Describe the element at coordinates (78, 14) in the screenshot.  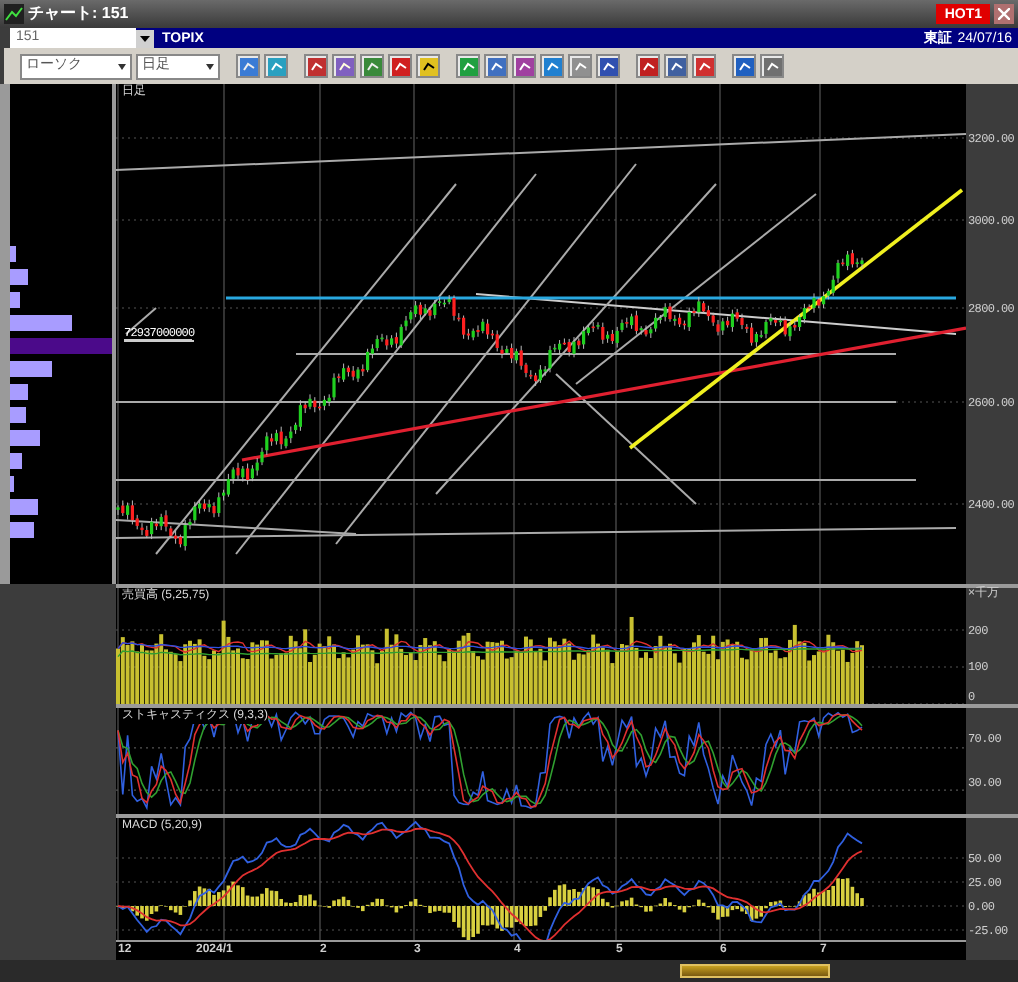
I see `window-title: チャート: 151` at that location.